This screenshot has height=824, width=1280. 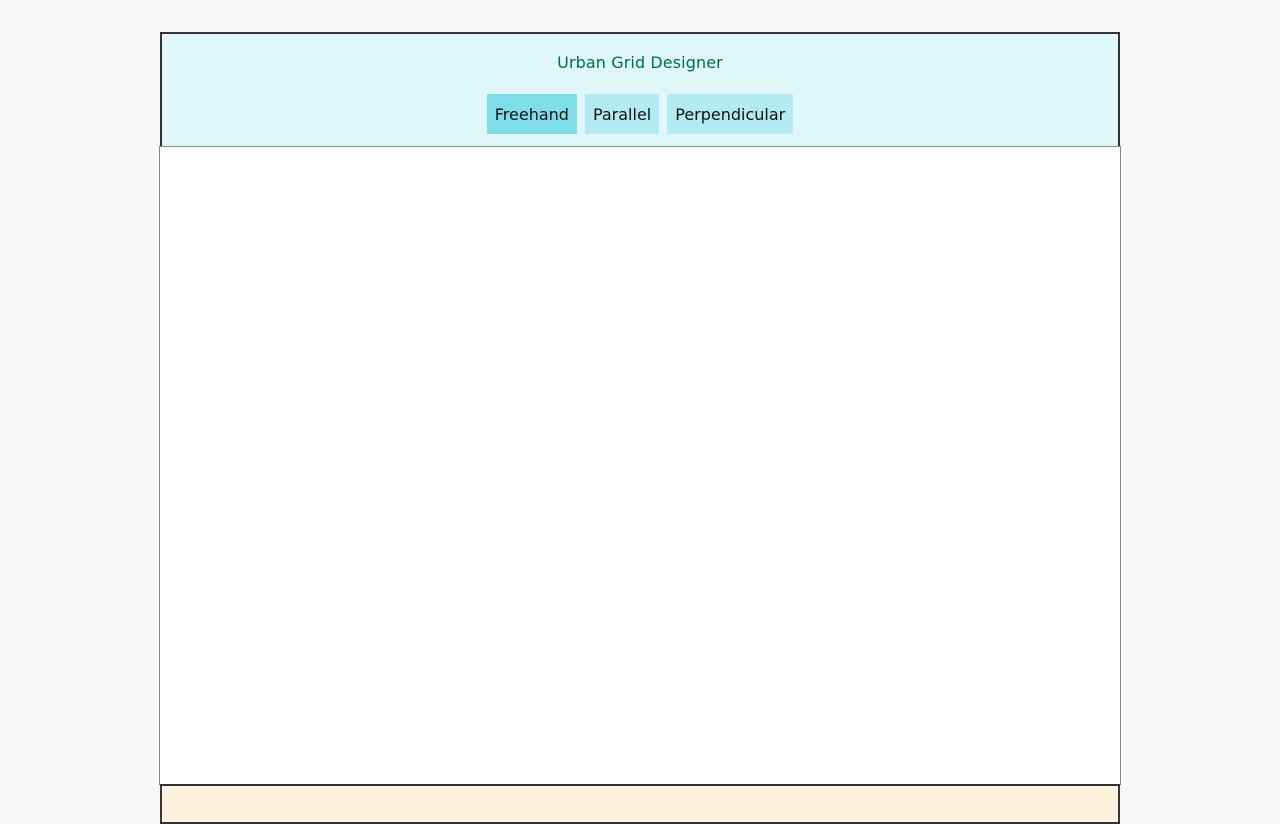 What do you see at coordinates (622, 114) in the screenshot?
I see `parallel-mode-button: Parallel` at bounding box center [622, 114].